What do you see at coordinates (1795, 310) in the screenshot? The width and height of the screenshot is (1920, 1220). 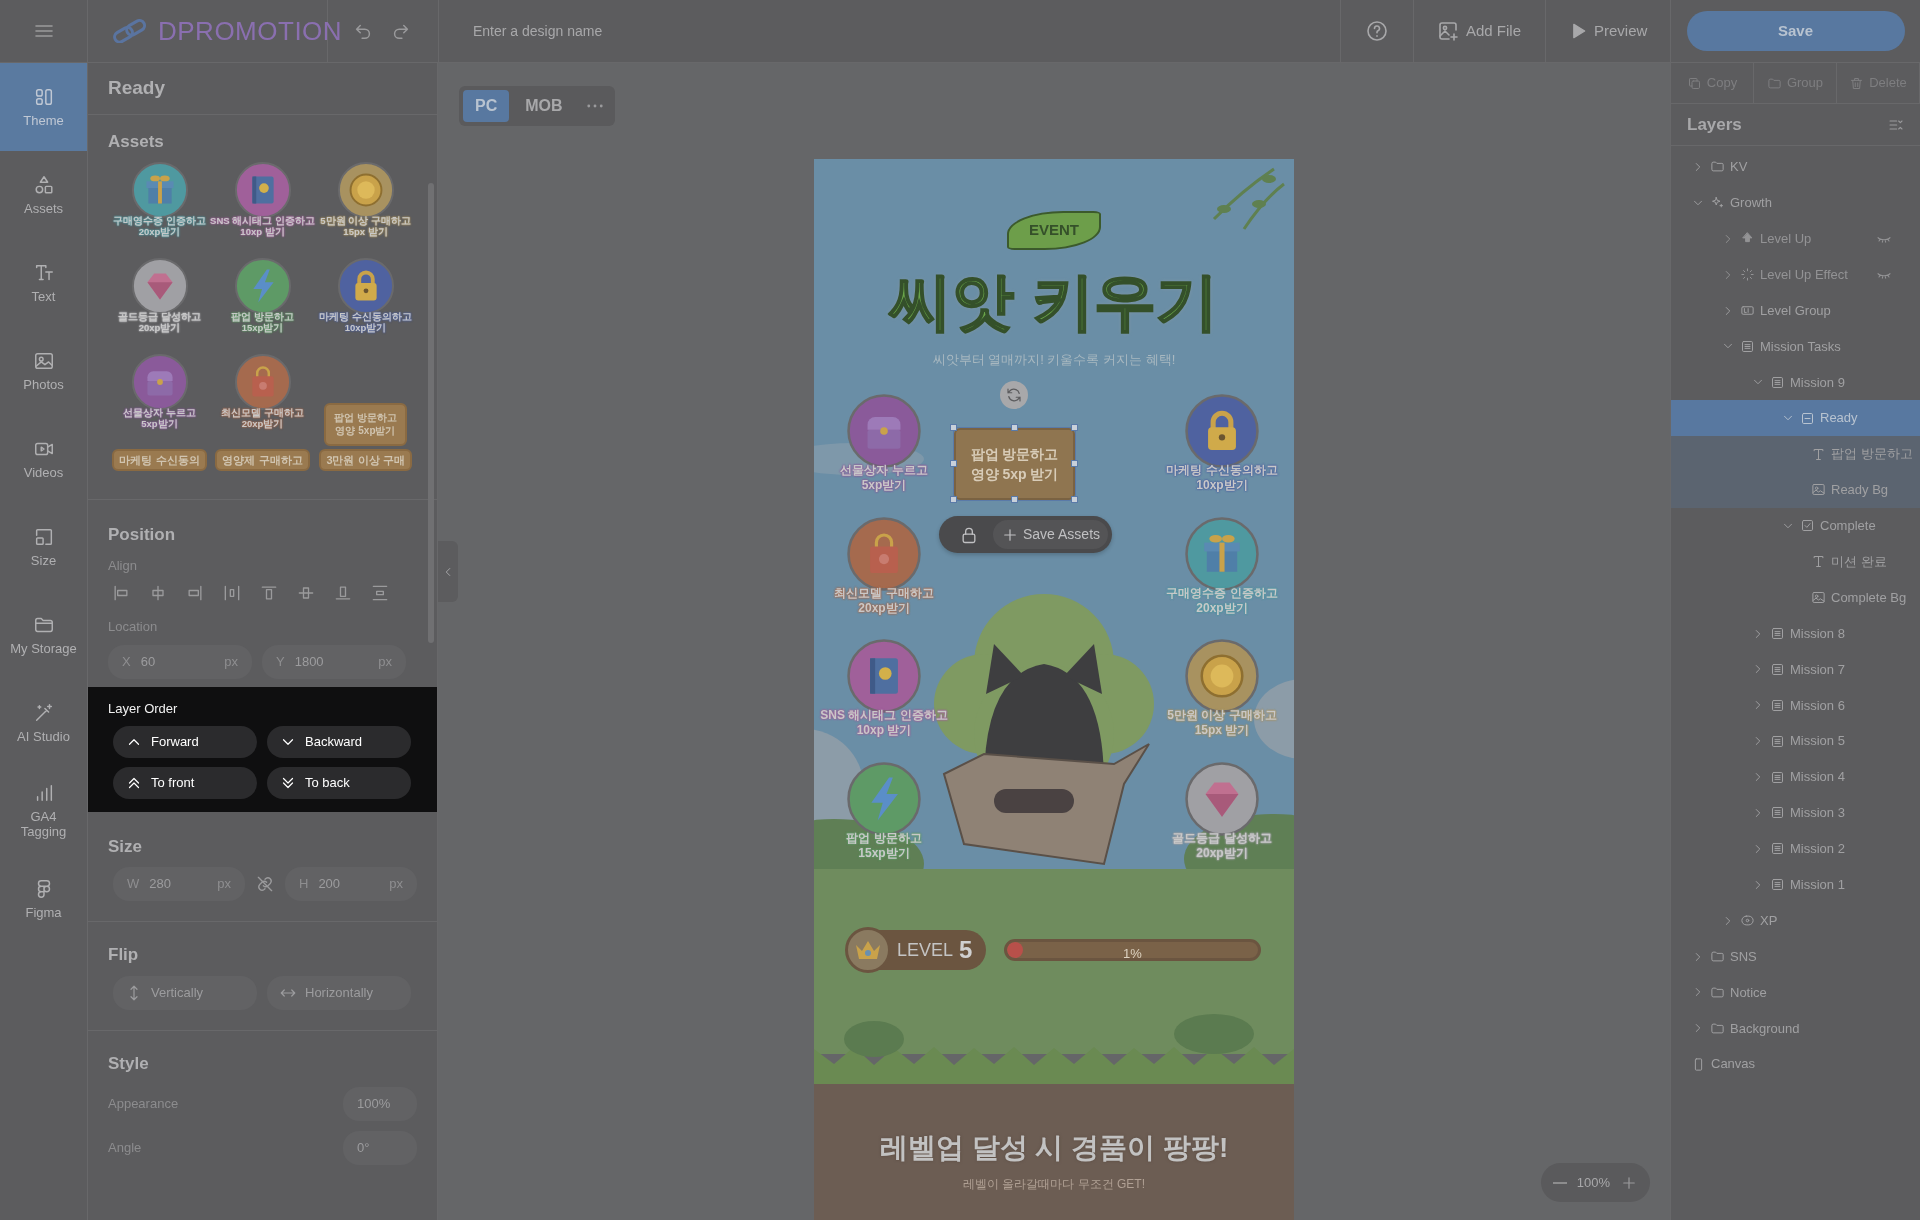 I see `layer-row: Level Group` at bounding box center [1795, 310].